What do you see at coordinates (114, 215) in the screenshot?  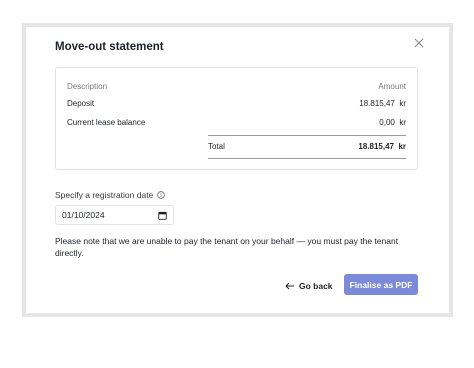 I see `registration-date-input: 01/10/2024` at bounding box center [114, 215].